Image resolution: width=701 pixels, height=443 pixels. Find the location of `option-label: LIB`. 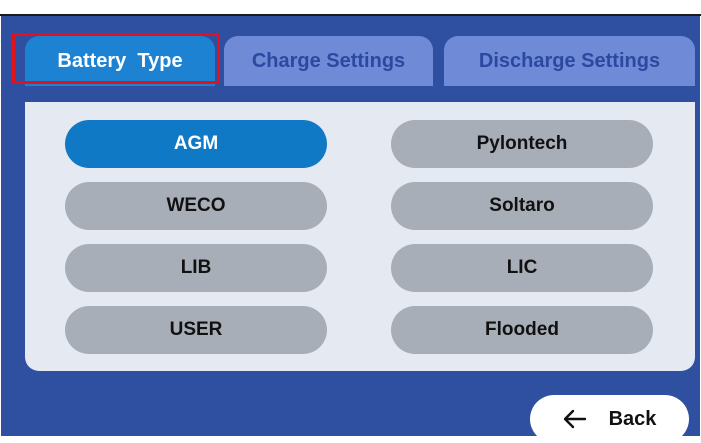

option-label: LIB is located at coordinates (196, 267).